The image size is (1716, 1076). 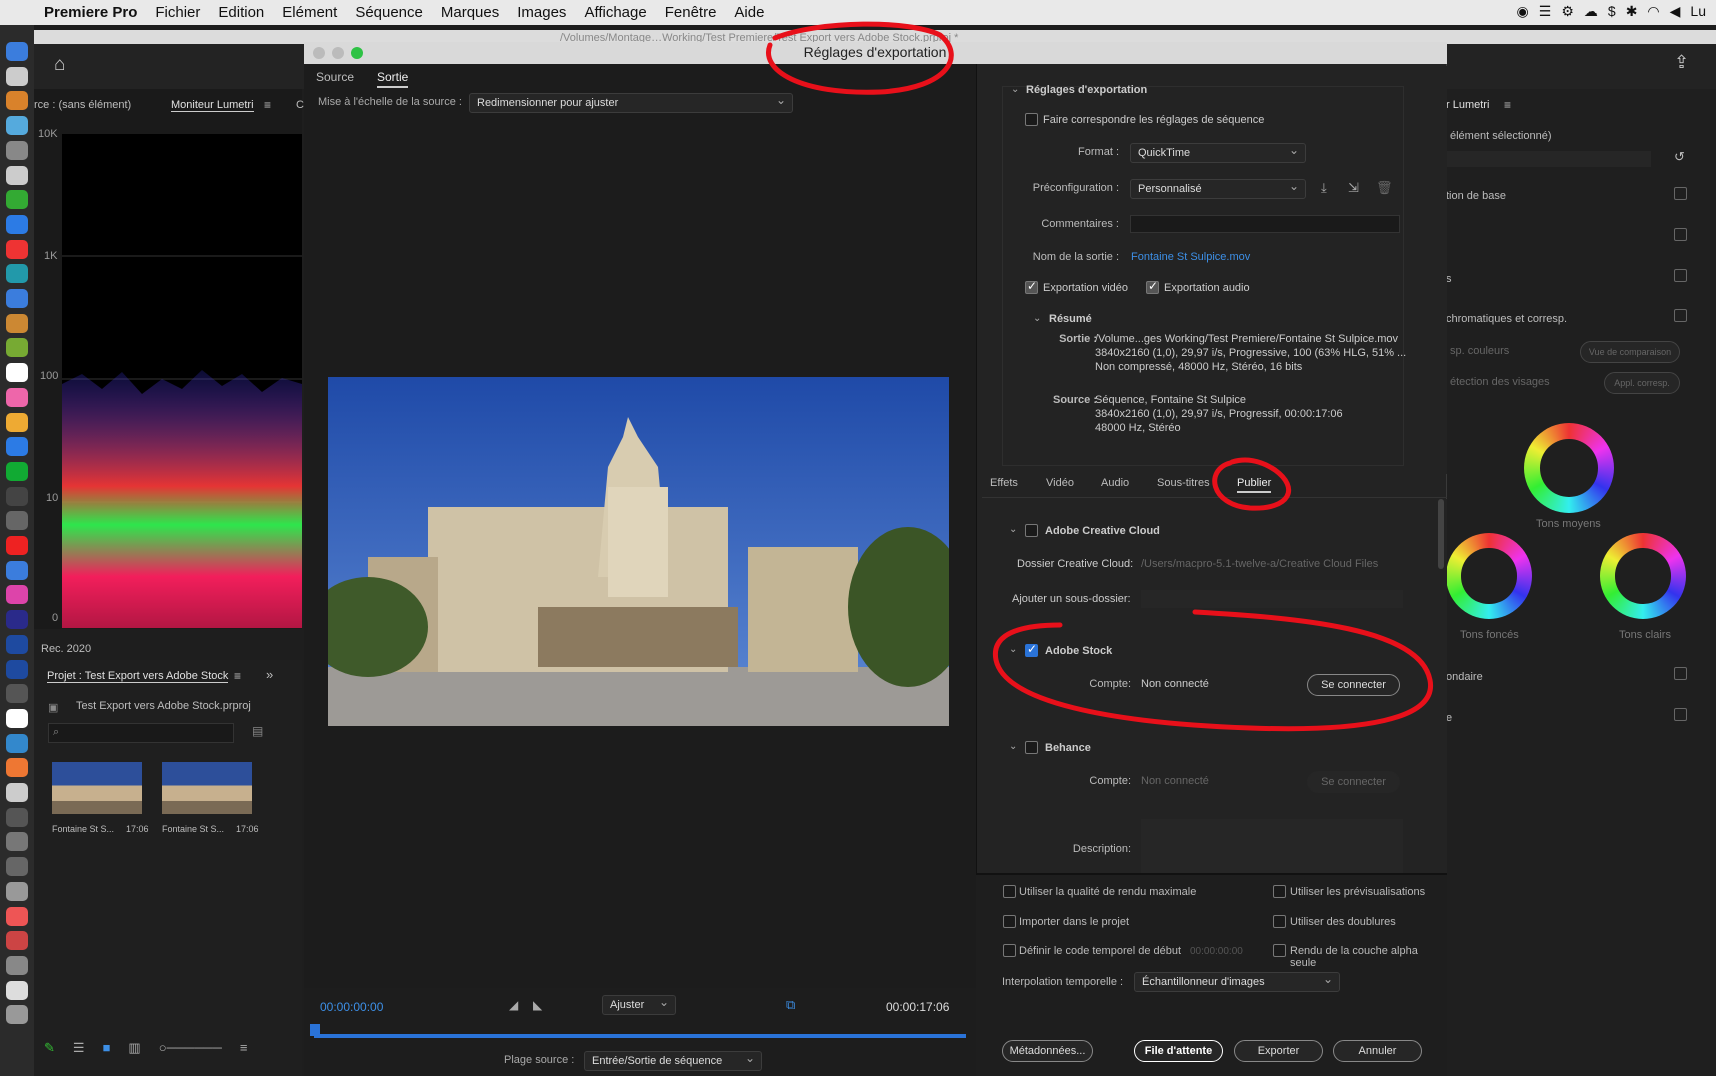 What do you see at coordinates (309, 12) in the screenshot?
I see `menu-element: Elément` at bounding box center [309, 12].